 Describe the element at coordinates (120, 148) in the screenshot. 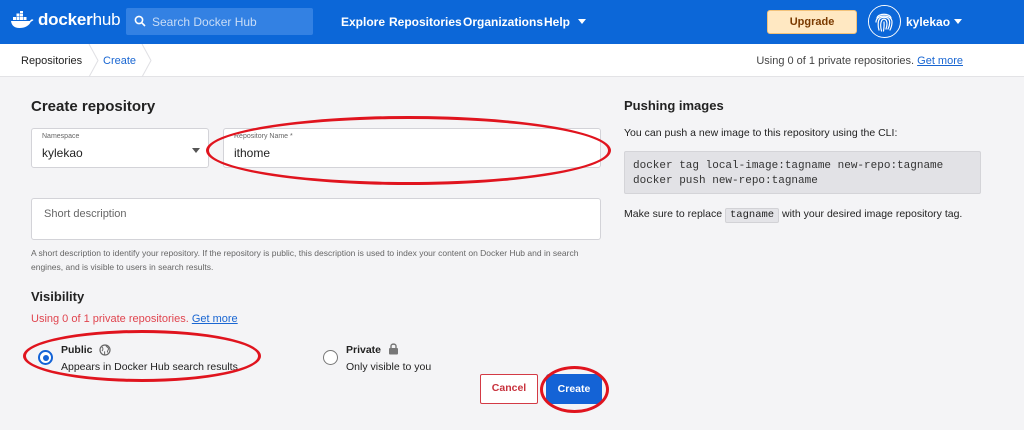

I see `namespace-select: Namespace kylekao` at that location.